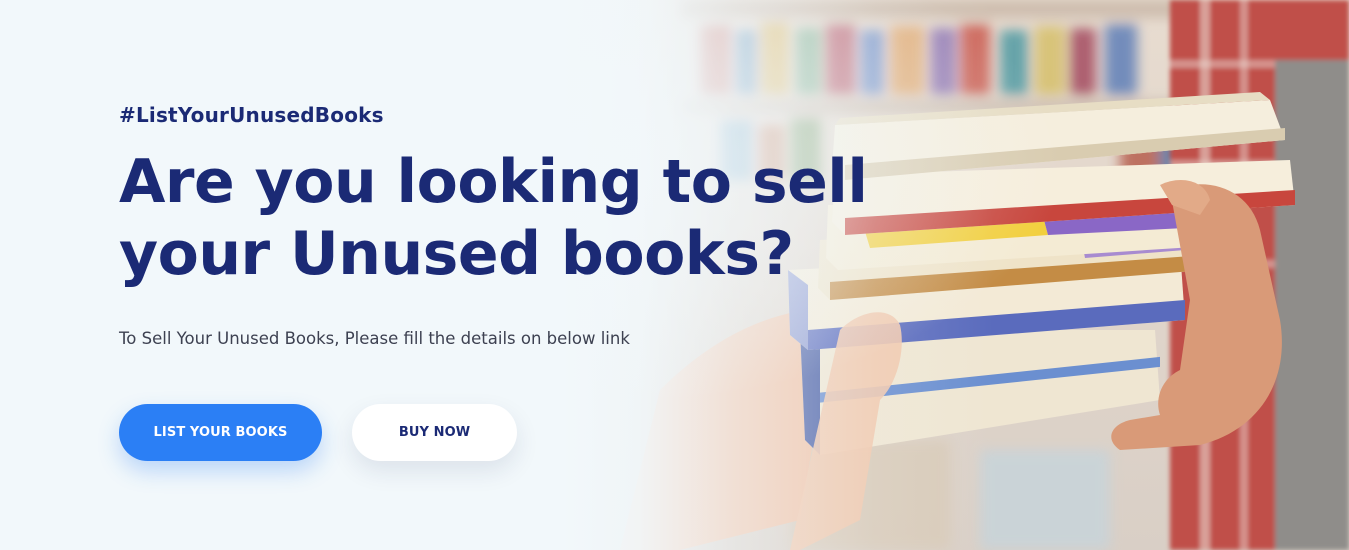 This screenshot has height=550, width=1349. I want to click on hero-hashtag: #ListYourUnusedBooks, so click(251, 115).